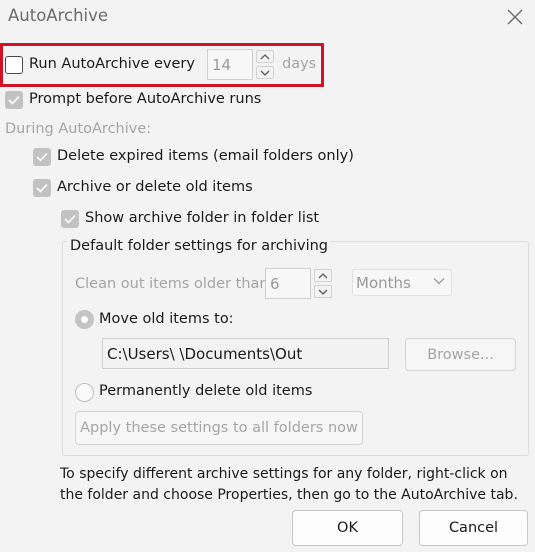 This screenshot has height=552, width=535. I want to click on clean-out-input: 6, so click(288, 283).